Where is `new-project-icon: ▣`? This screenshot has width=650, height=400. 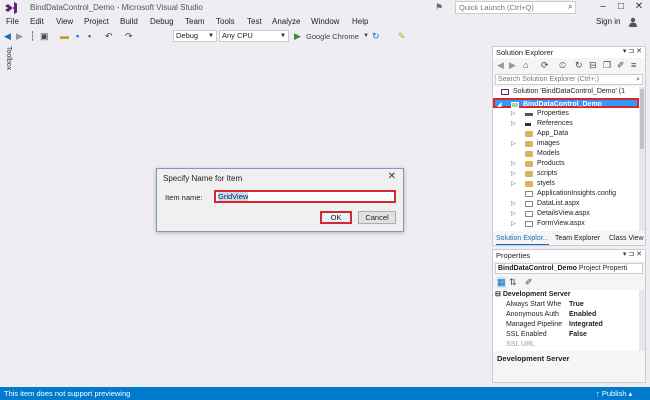 new-project-icon: ▣ is located at coordinates (44, 36).